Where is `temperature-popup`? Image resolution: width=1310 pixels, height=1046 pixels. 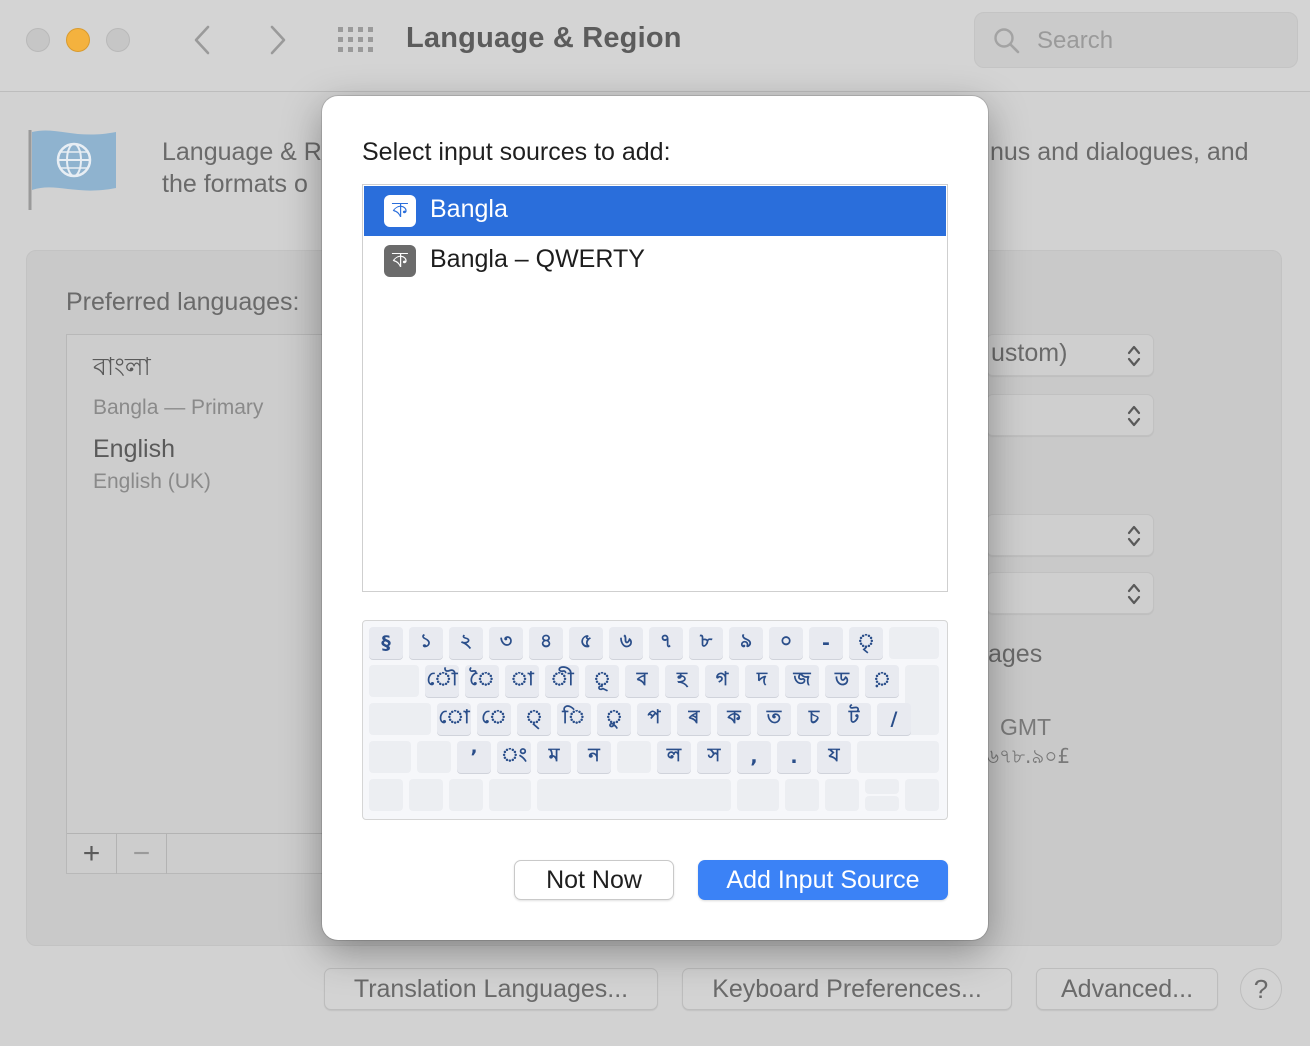
temperature-popup is located at coordinates (1070, 593).